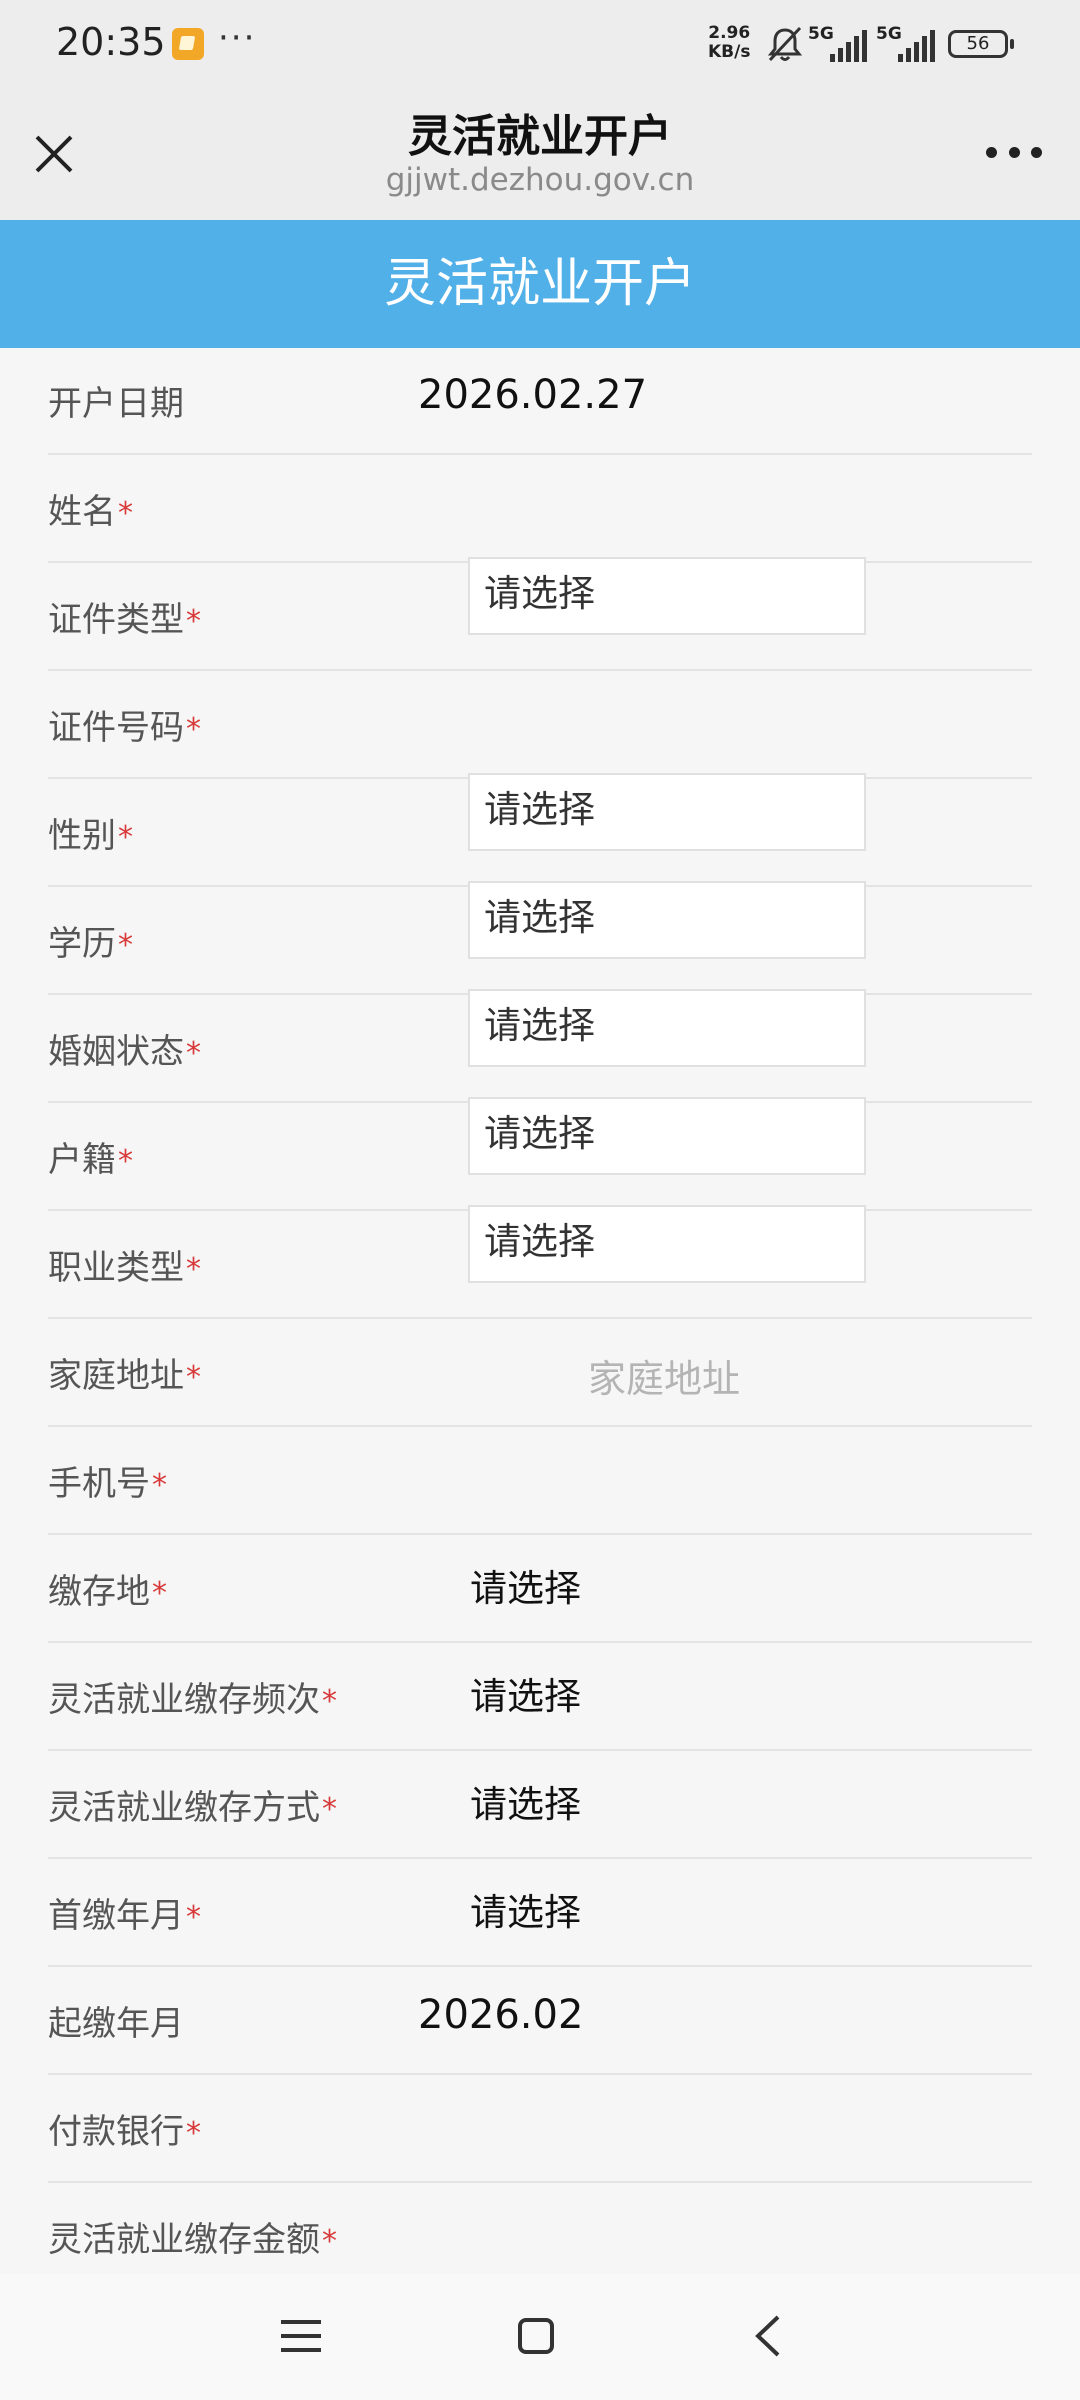 This screenshot has width=1080, height=2400. Describe the element at coordinates (540, 136) in the screenshot. I see `page-title: 灵活就业开户` at that location.